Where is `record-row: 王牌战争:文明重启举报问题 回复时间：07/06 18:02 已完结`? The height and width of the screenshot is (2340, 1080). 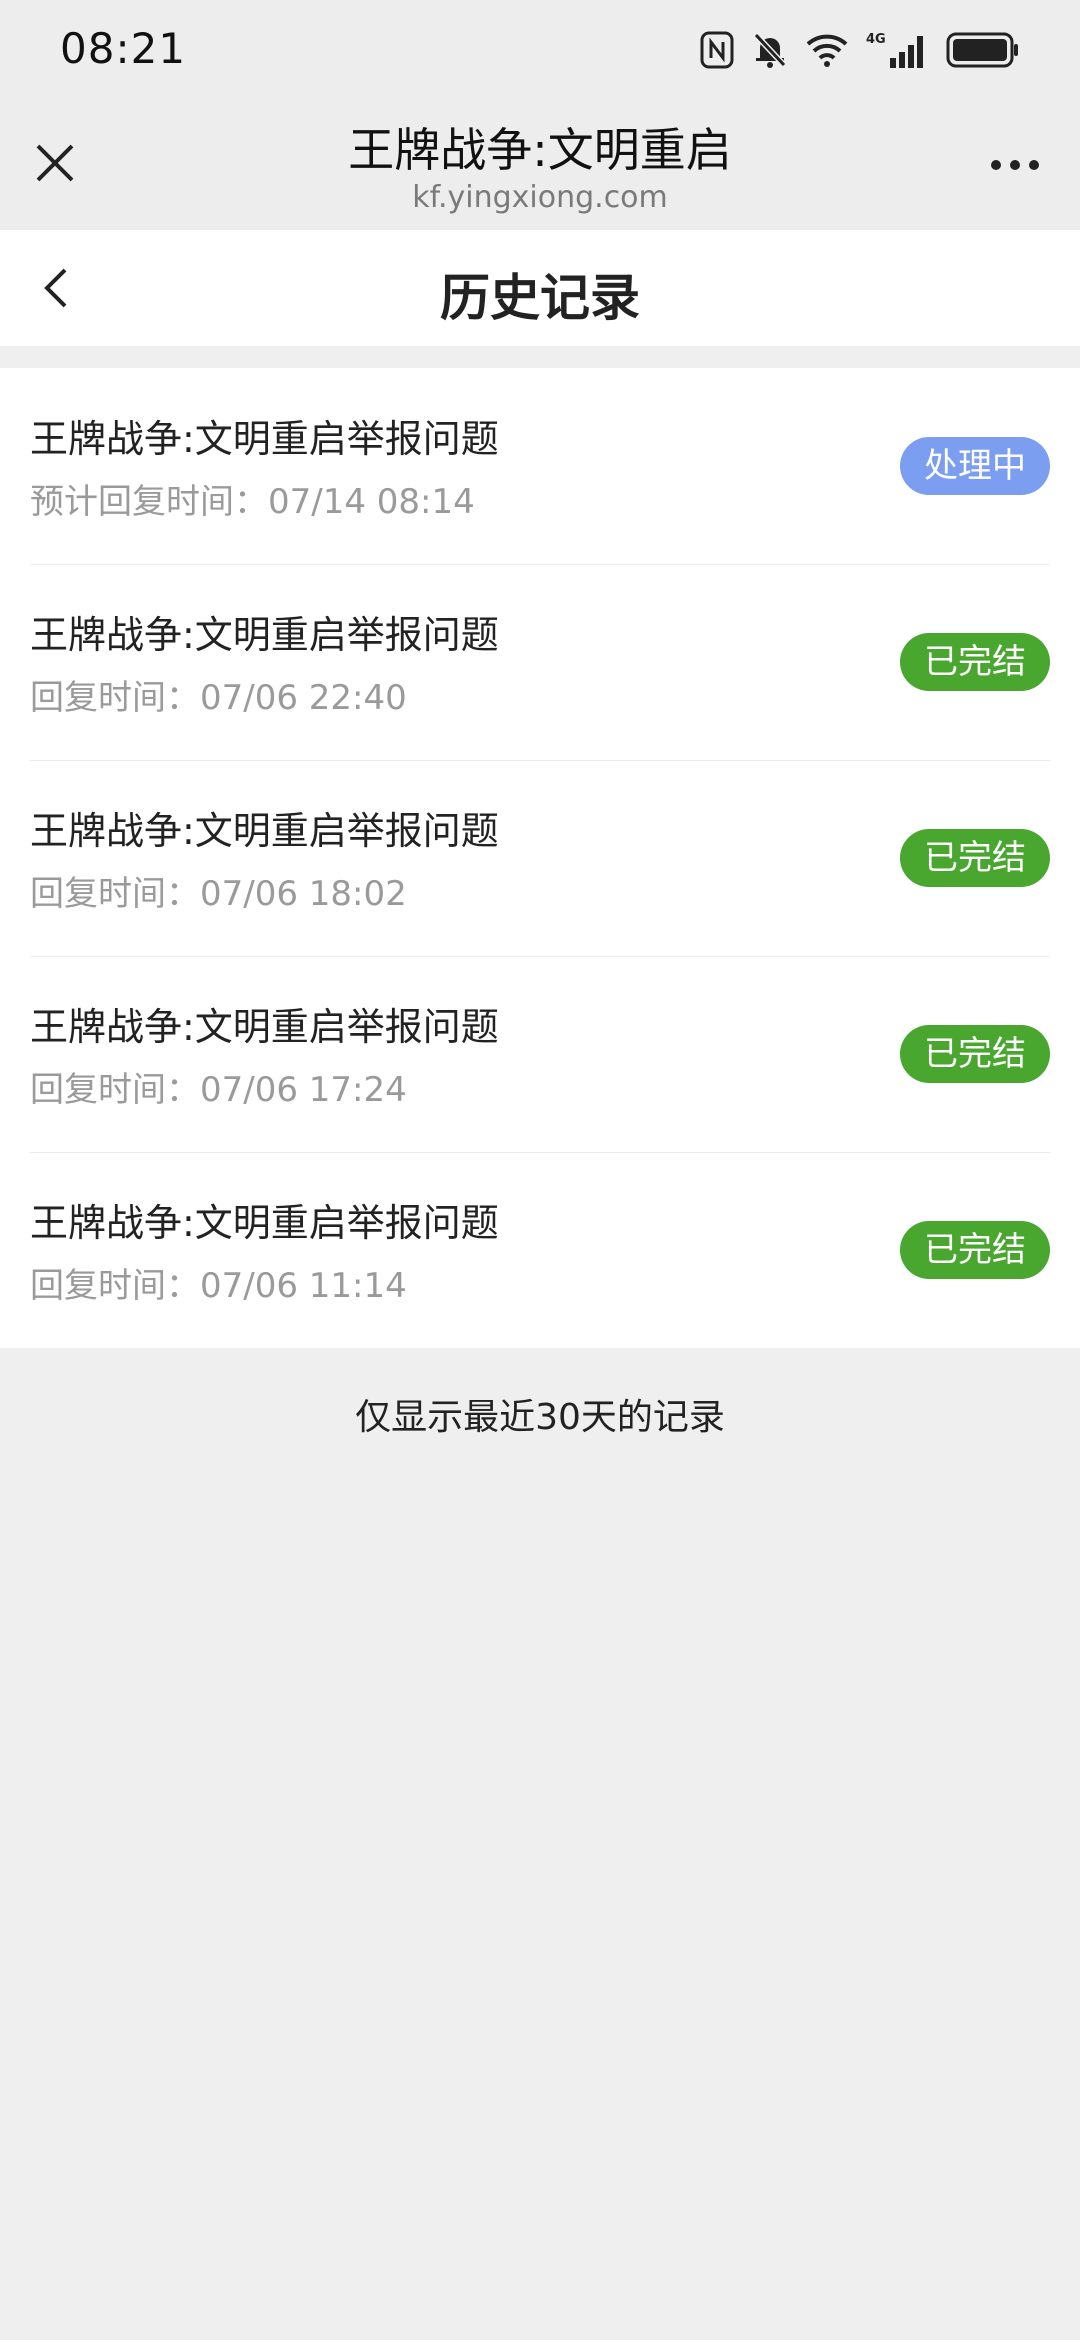 record-row: 王牌战争:文明重启举报问题 回复时间：07/06 18:02 已完结 is located at coordinates (540, 858).